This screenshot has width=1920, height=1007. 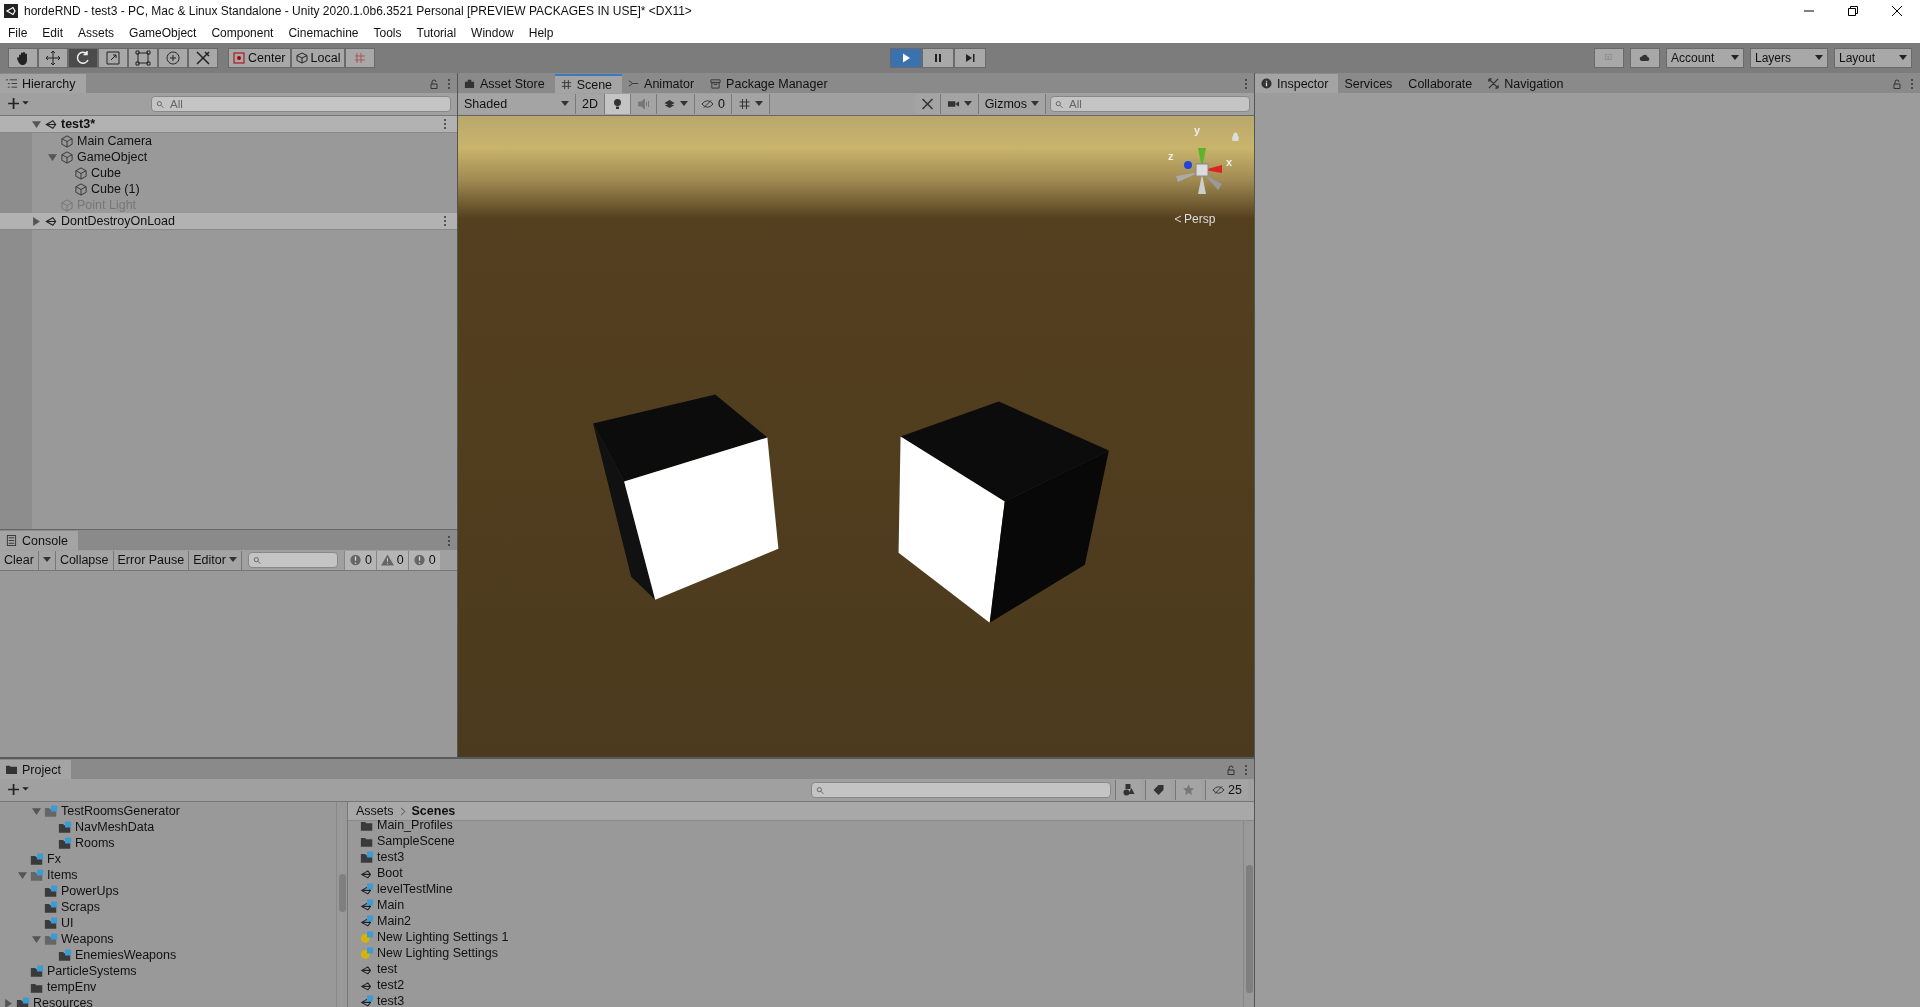 What do you see at coordinates (676, 104) in the screenshot?
I see `effects-dropdown` at bounding box center [676, 104].